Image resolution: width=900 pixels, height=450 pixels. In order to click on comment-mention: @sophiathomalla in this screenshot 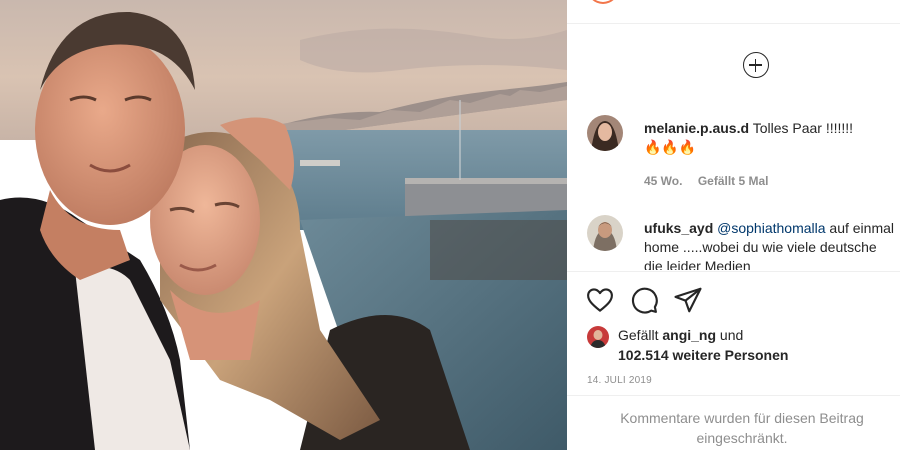, I will do `click(771, 228)`.